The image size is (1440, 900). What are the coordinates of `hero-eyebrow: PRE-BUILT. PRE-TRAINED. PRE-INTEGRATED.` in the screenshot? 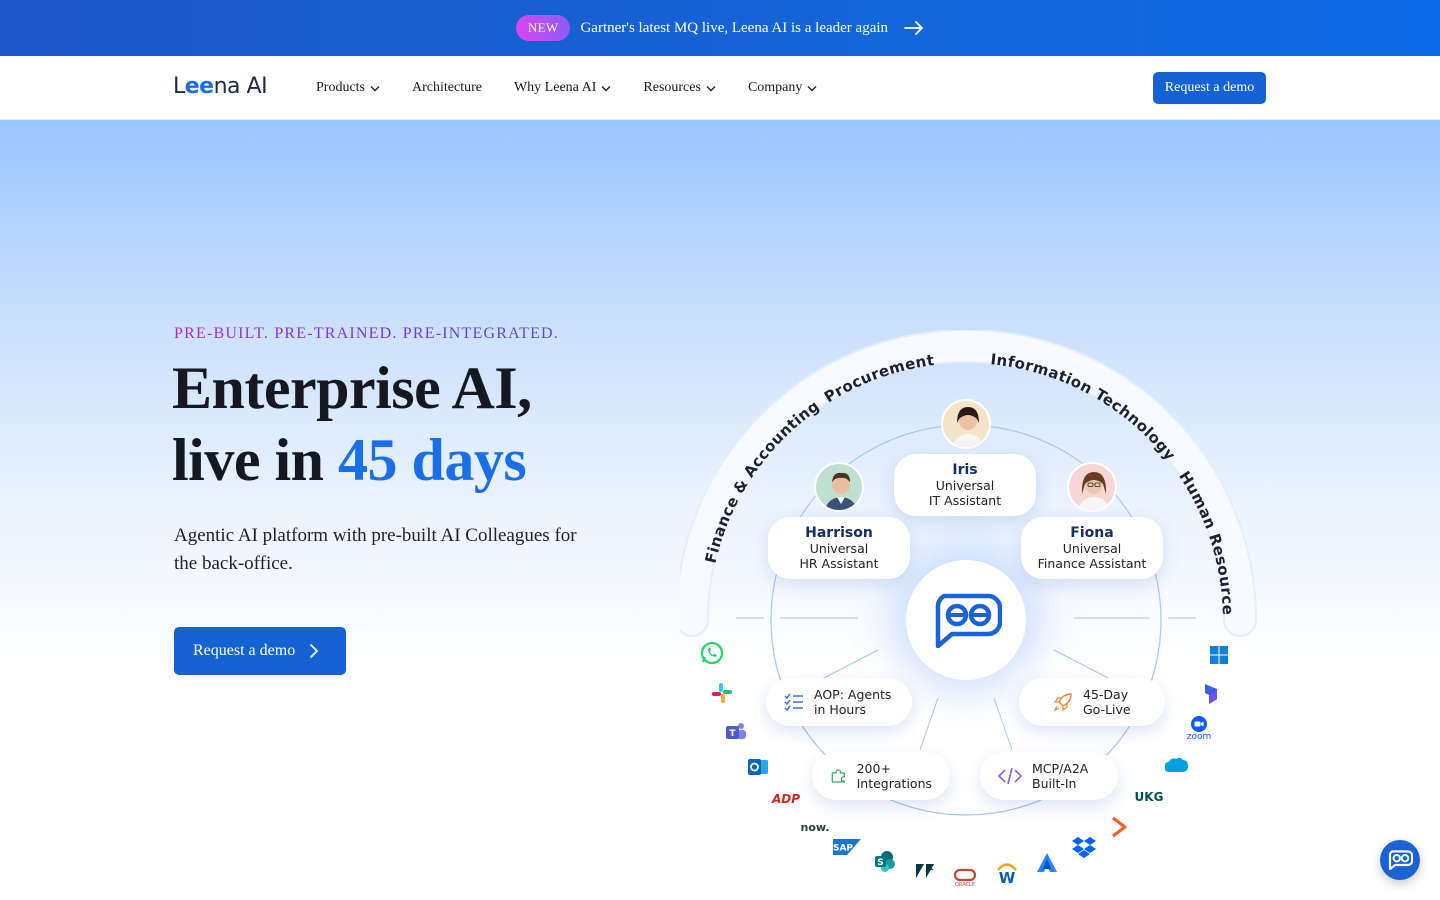 It's located at (367, 333).